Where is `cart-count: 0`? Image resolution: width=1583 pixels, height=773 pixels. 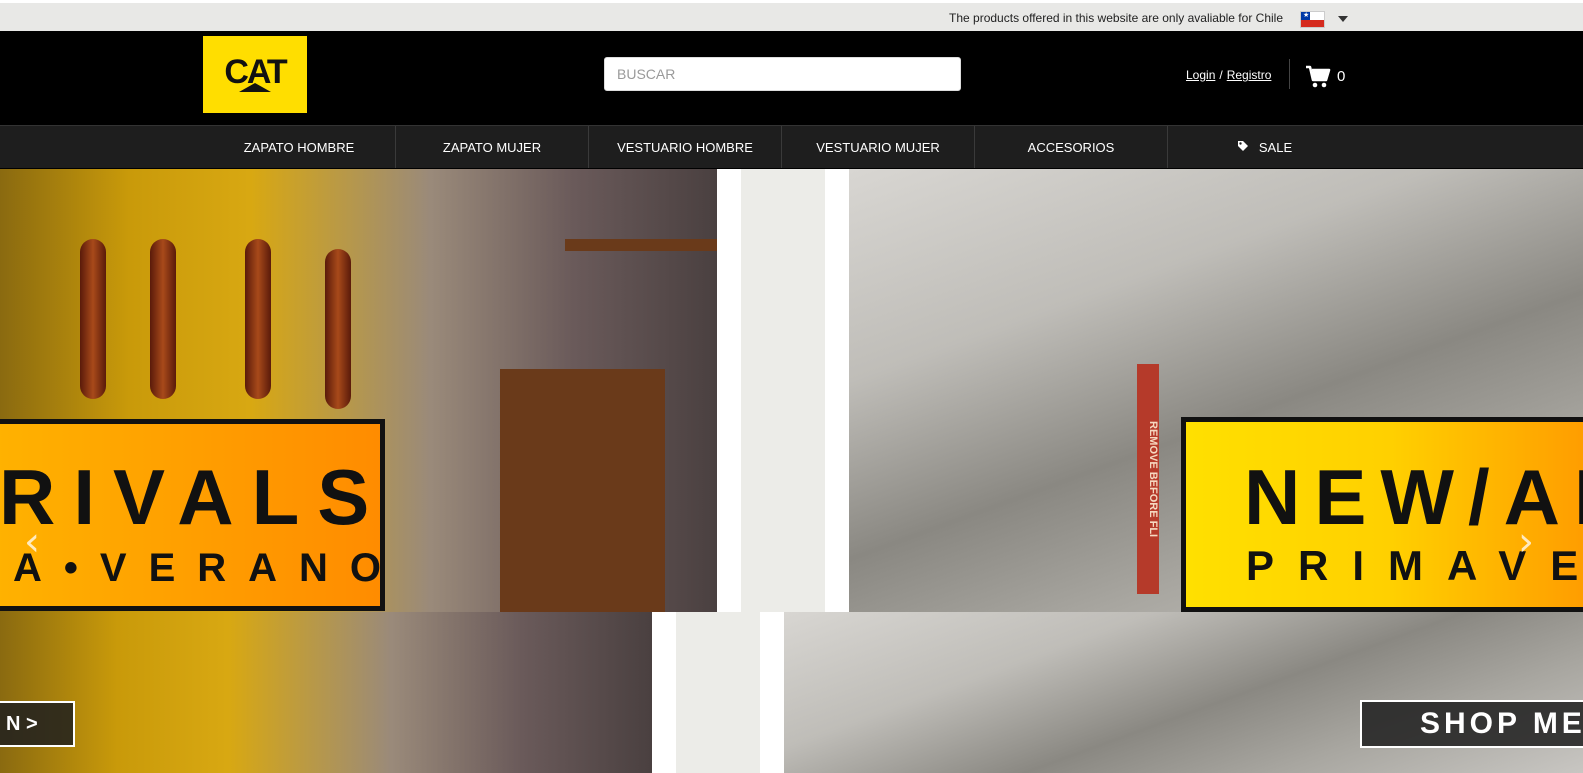
cart-count: 0 is located at coordinates (1341, 76).